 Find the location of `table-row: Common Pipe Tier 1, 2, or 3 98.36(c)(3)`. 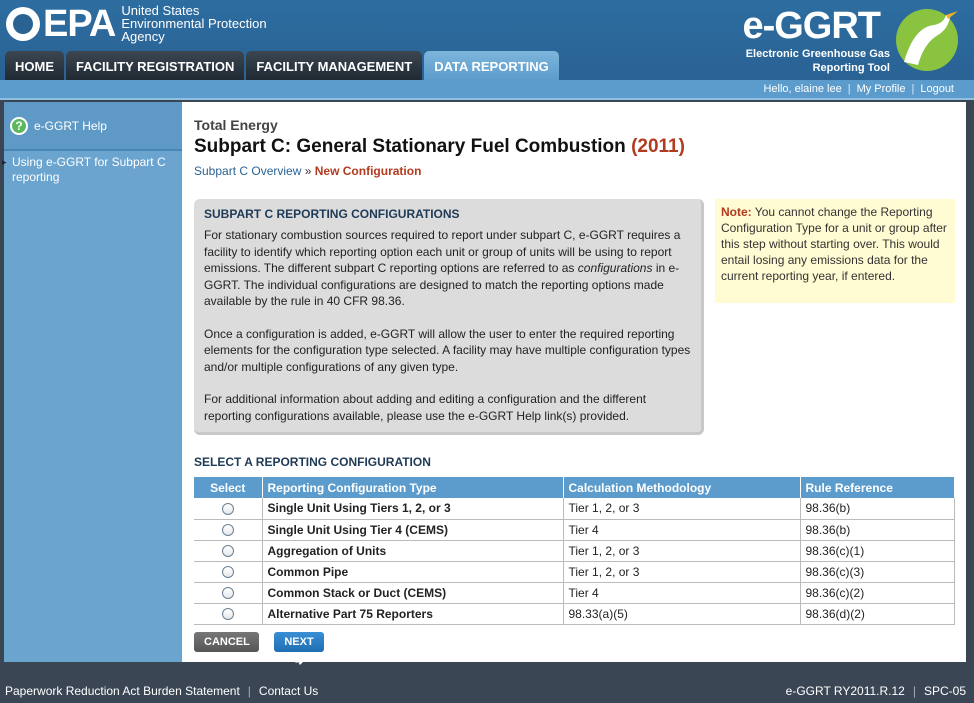

table-row: Common Pipe Tier 1, 2, or 3 98.36(c)(3) is located at coordinates (574, 572).